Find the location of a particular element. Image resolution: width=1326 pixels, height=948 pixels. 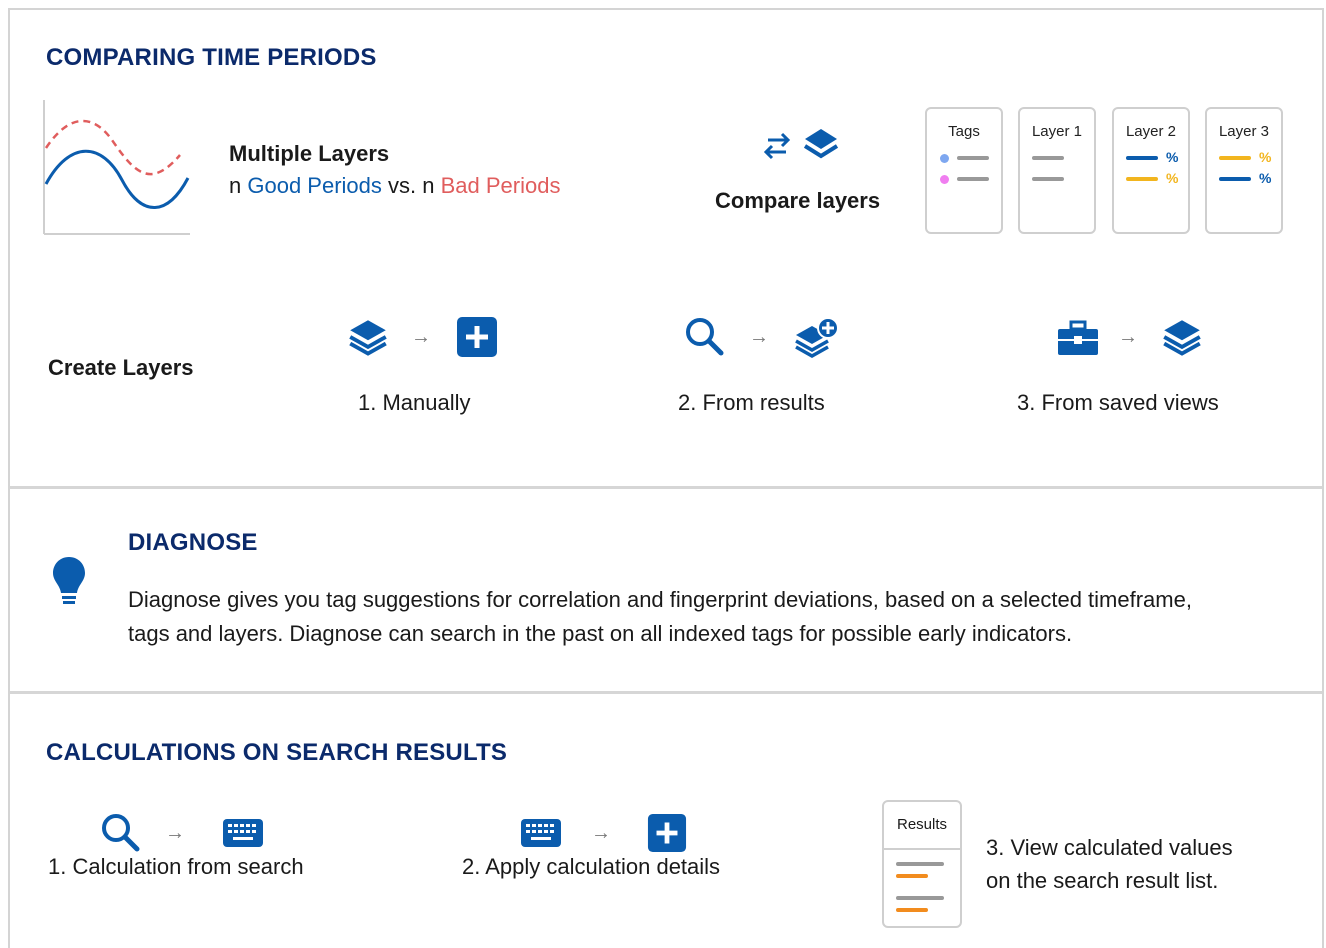

bad-periods-text: Bad Periods is located at coordinates (500, 185).